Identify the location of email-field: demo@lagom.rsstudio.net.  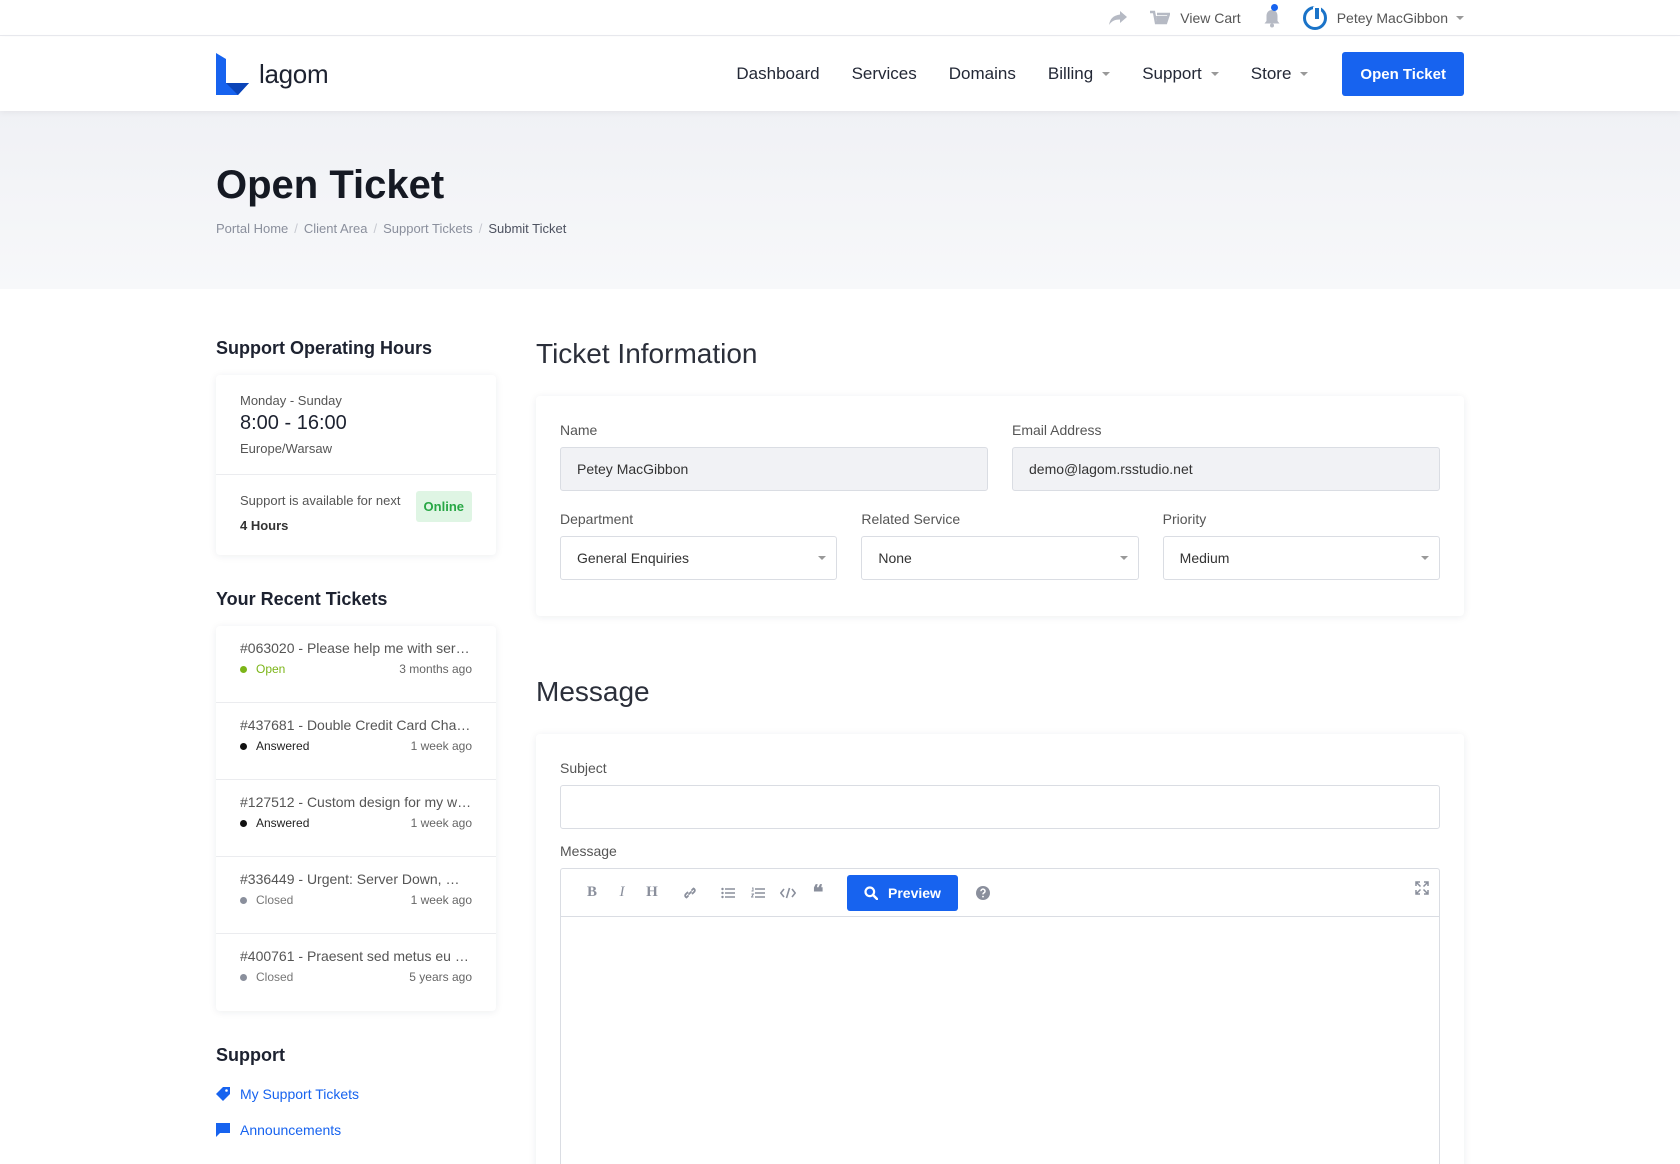
(1226, 469).